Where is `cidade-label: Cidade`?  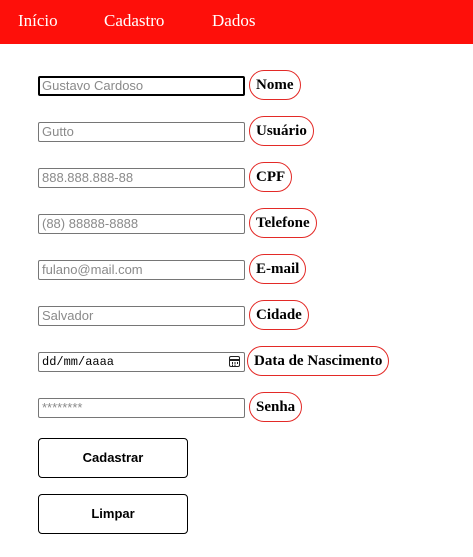
cidade-label: Cidade is located at coordinates (279, 315).